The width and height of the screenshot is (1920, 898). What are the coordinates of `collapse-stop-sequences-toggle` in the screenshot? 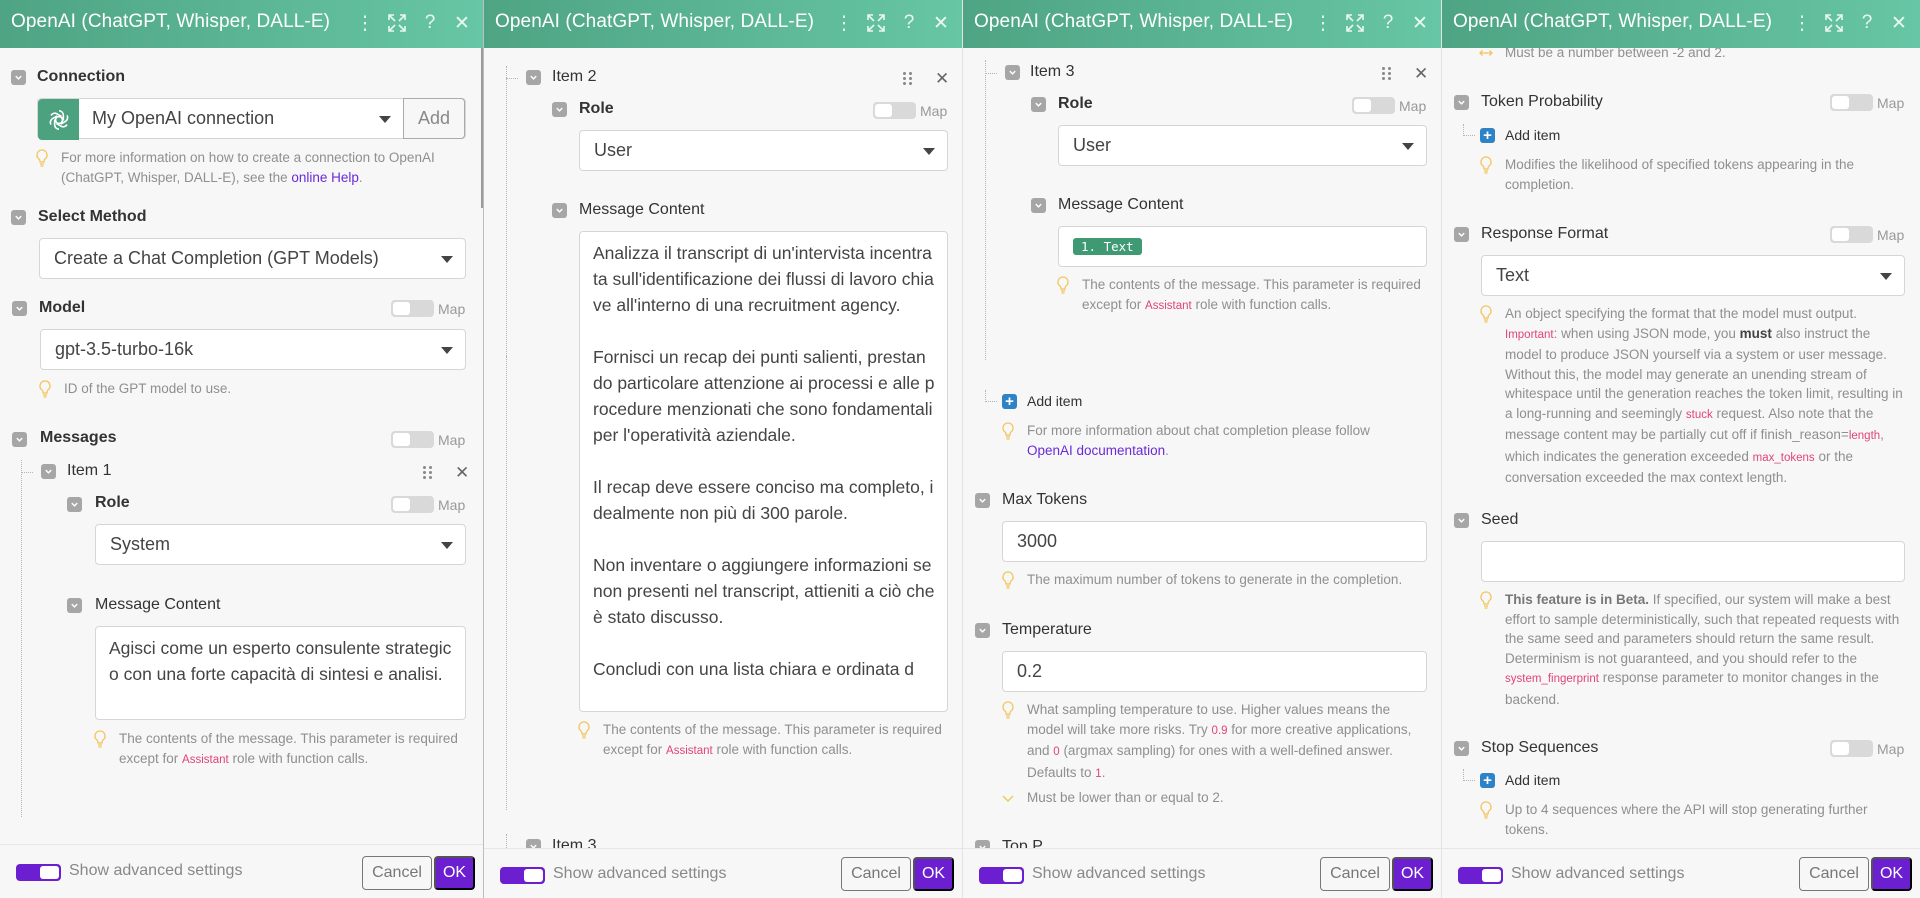 It's located at (1461, 748).